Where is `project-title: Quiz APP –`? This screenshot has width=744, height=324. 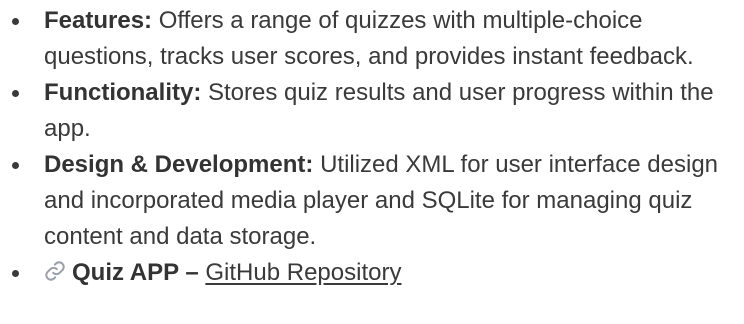
project-title: Quiz APP – is located at coordinates (135, 272).